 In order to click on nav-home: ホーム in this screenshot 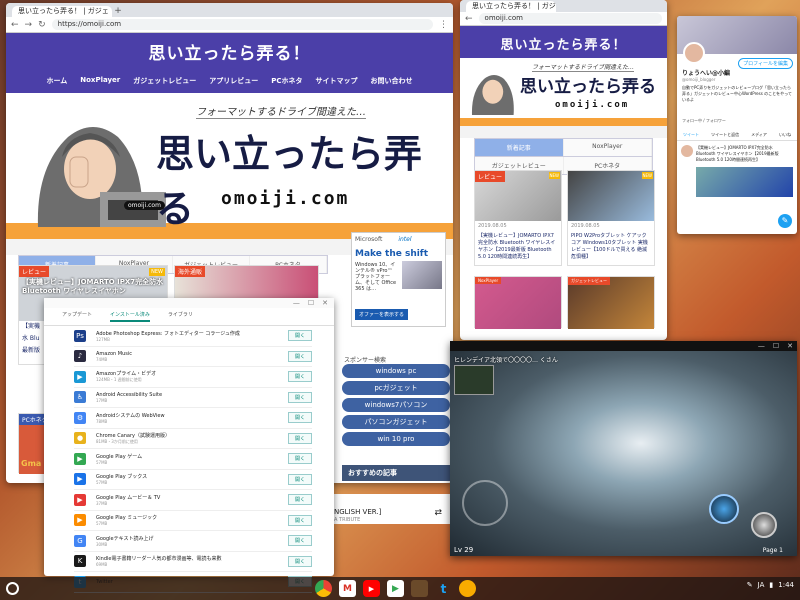, I will do `click(56, 81)`.